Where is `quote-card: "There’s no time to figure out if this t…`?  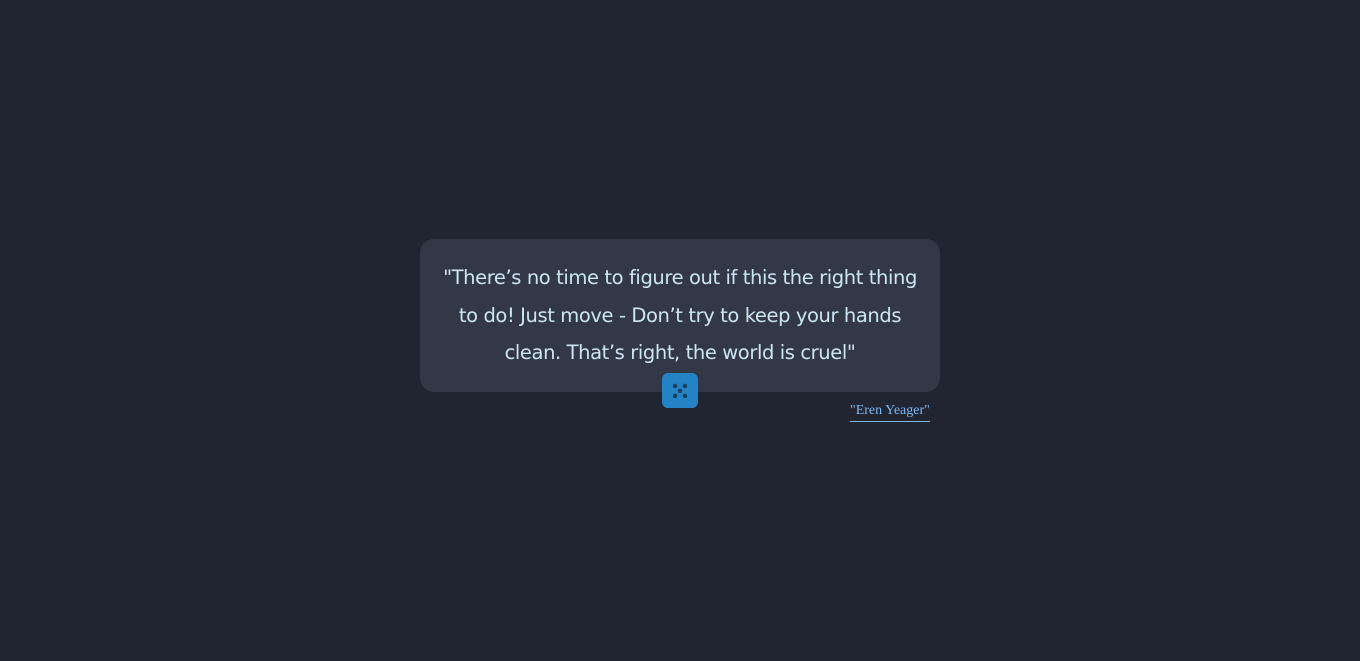
quote-card: "There’s no time to figure out if this t… is located at coordinates (680, 315).